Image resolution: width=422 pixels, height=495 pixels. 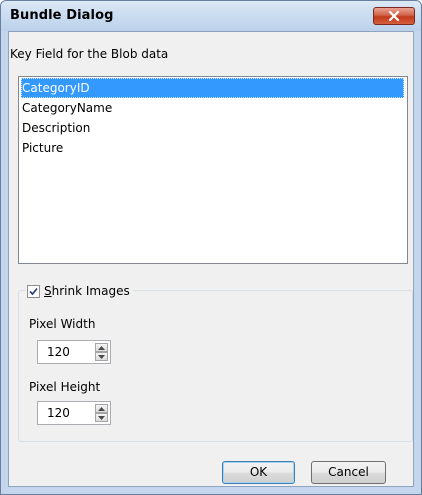 What do you see at coordinates (211, 16) in the screenshot?
I see `title-bar: Bundle Dialog` at bounding box center [211, 16].